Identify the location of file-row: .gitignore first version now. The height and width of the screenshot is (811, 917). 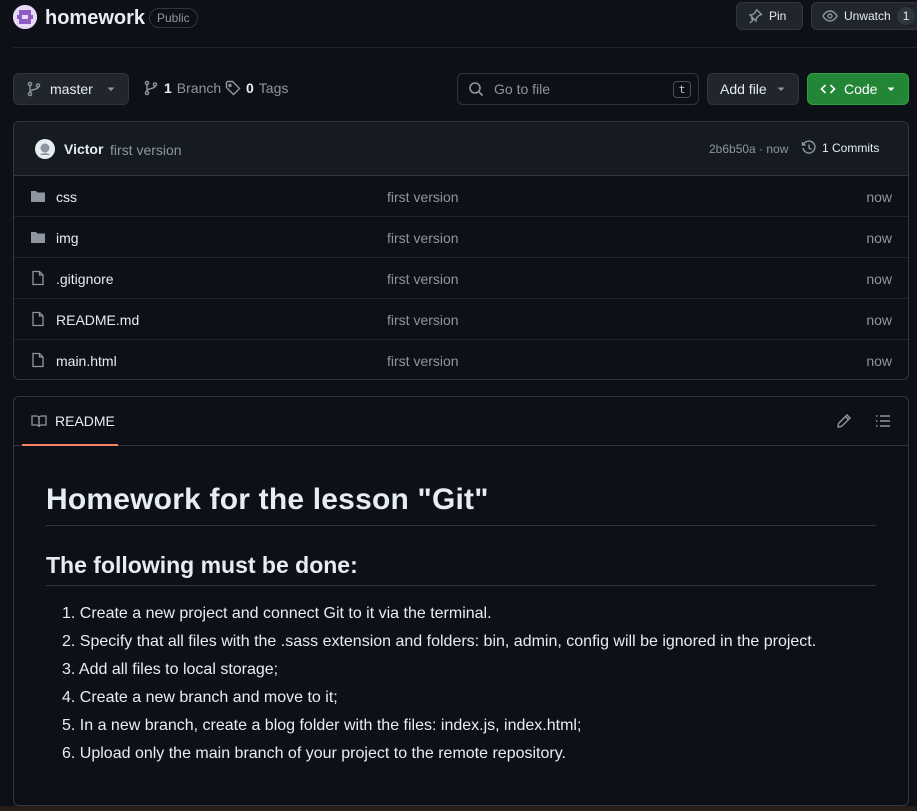
(461, 278).